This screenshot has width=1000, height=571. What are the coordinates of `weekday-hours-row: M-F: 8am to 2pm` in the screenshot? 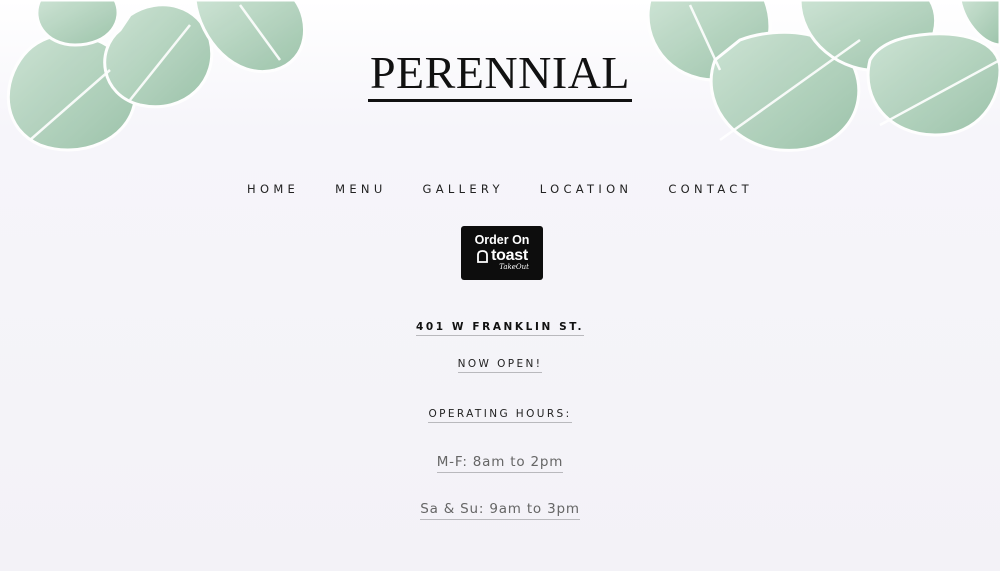 It's located at (500, 463).